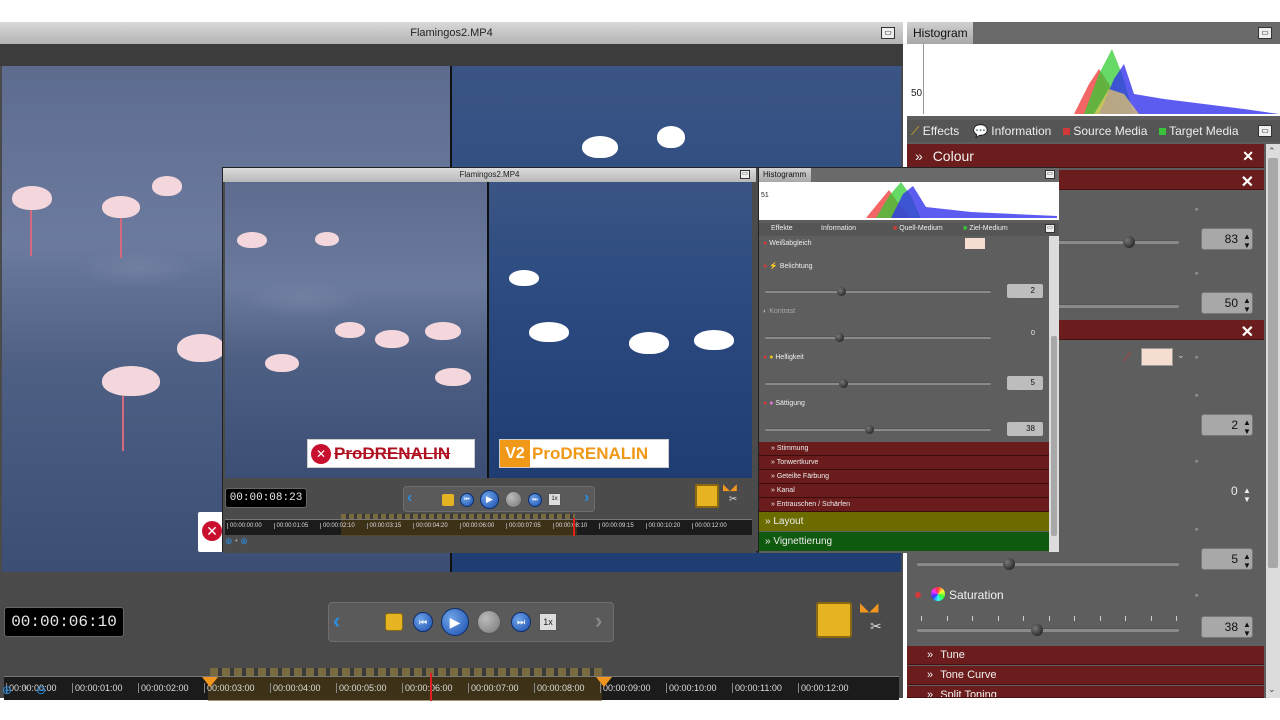 The width and height of the screenshot is (1280, 720). I want to click on tab-ziel-medium: ■ Ziel-Medium, so click(985, 228).